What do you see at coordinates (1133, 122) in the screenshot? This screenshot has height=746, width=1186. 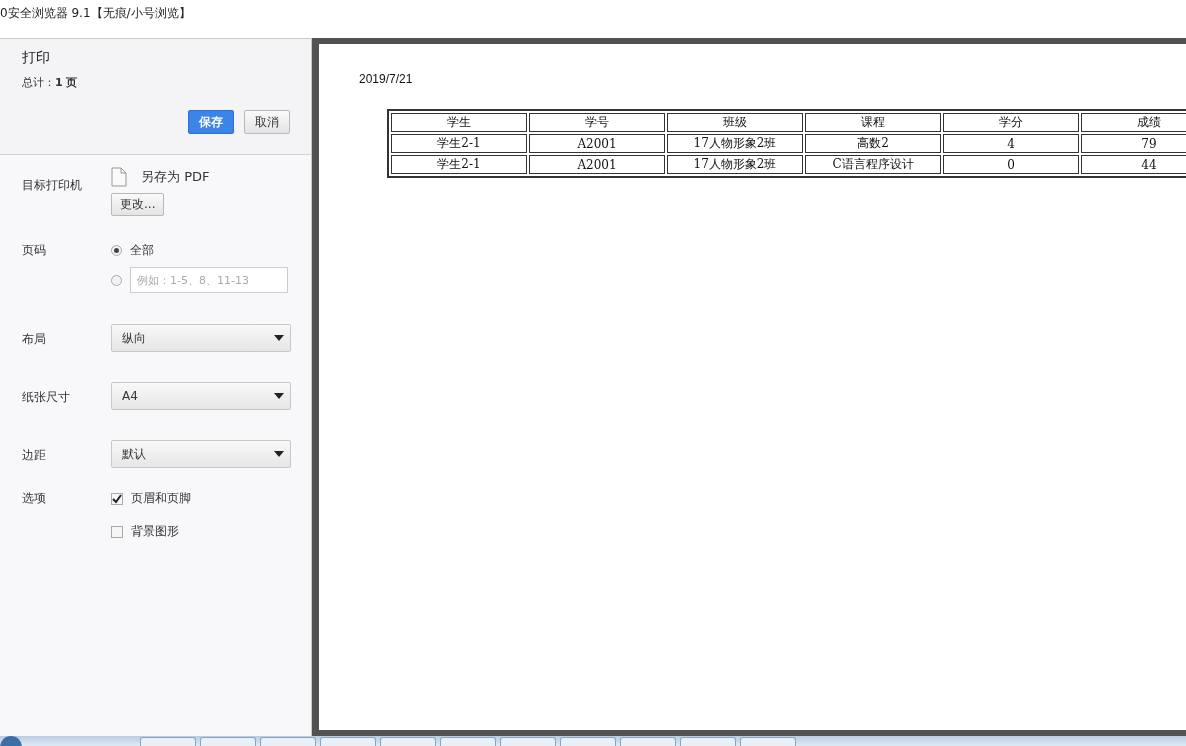 I see `column-header: 成绩` at bounding box center [1133, 122].